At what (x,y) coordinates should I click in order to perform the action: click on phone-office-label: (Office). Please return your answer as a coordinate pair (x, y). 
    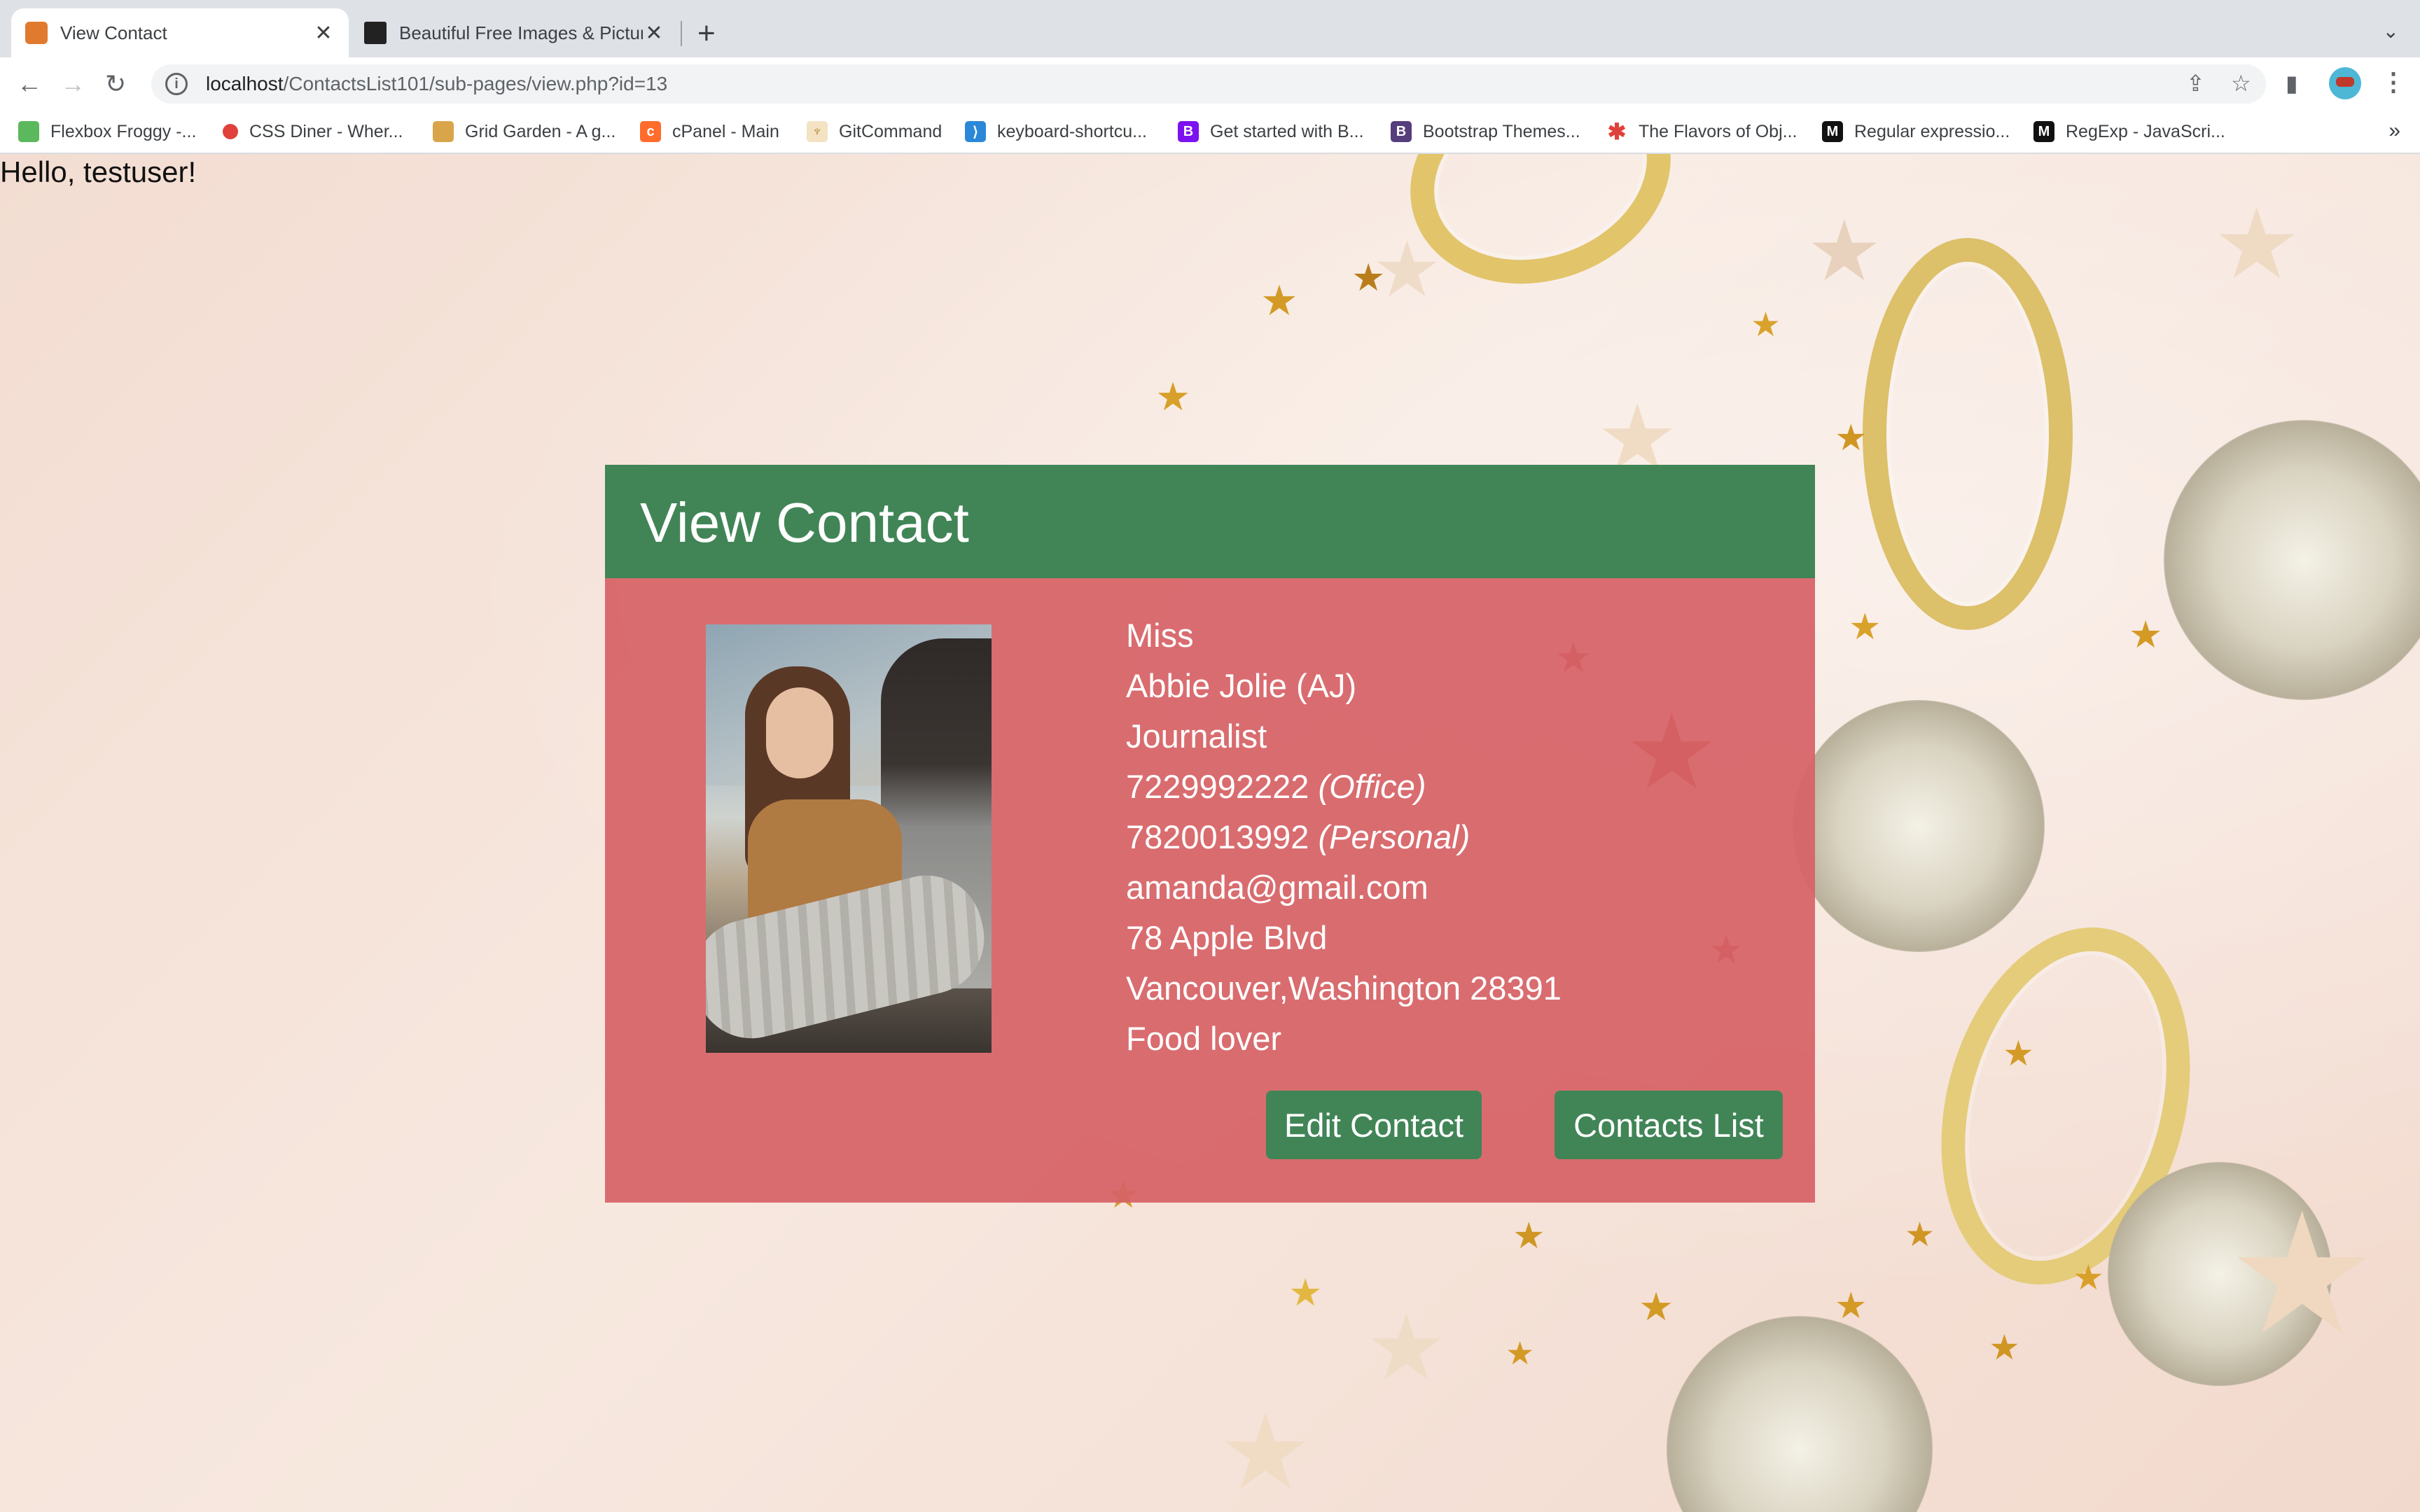
    Looking at the image, I should click on (1372, 786).